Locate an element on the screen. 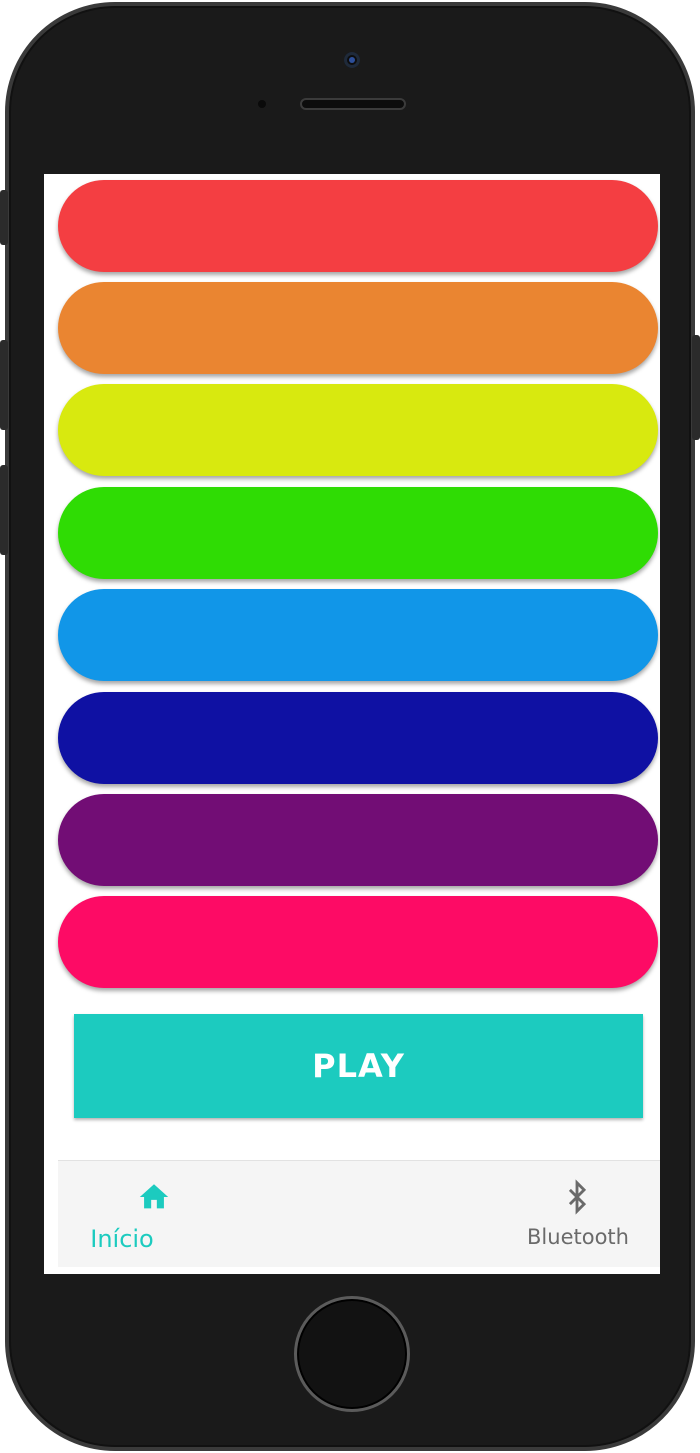 This screenshot has height=1453, width=700. nav-item-label: Início is located at coordinates (122, 1239).